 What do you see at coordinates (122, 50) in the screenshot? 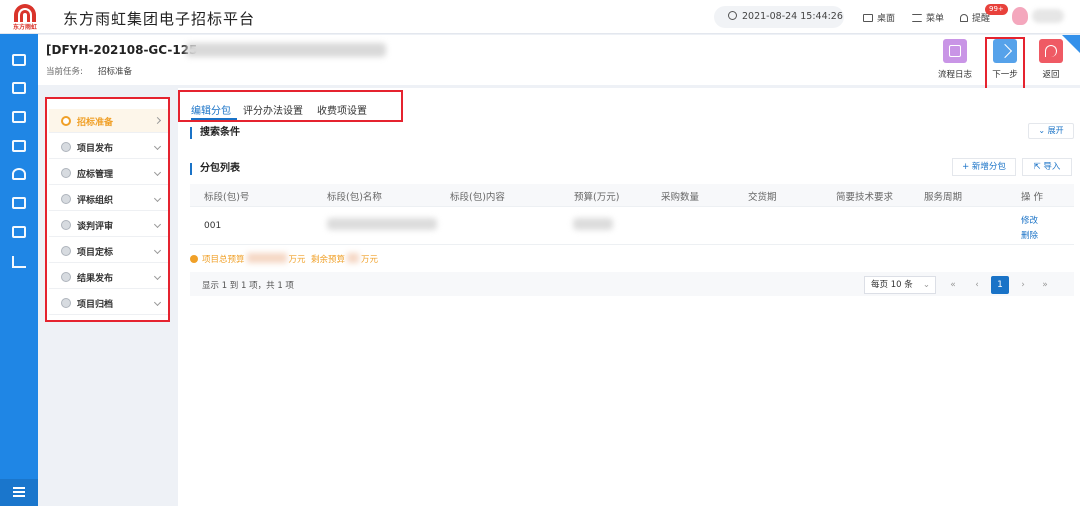
I see `project-code: [DFYH-202108-GC-125` at bounding box center [122, 50].